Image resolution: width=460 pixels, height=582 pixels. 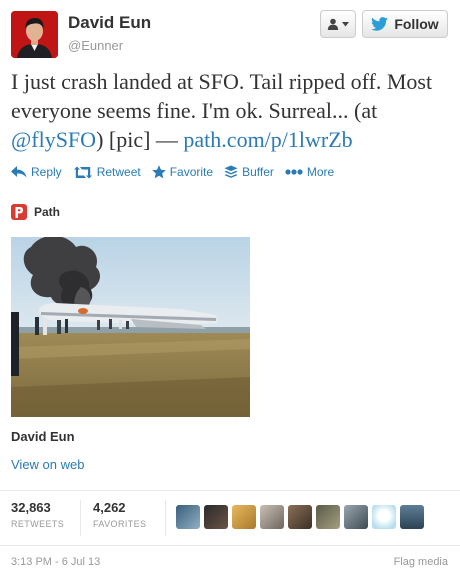 What do you see at coordinates (333, 24) in the screenshot?
I see `user-icon` at bounding box center [333, 24].